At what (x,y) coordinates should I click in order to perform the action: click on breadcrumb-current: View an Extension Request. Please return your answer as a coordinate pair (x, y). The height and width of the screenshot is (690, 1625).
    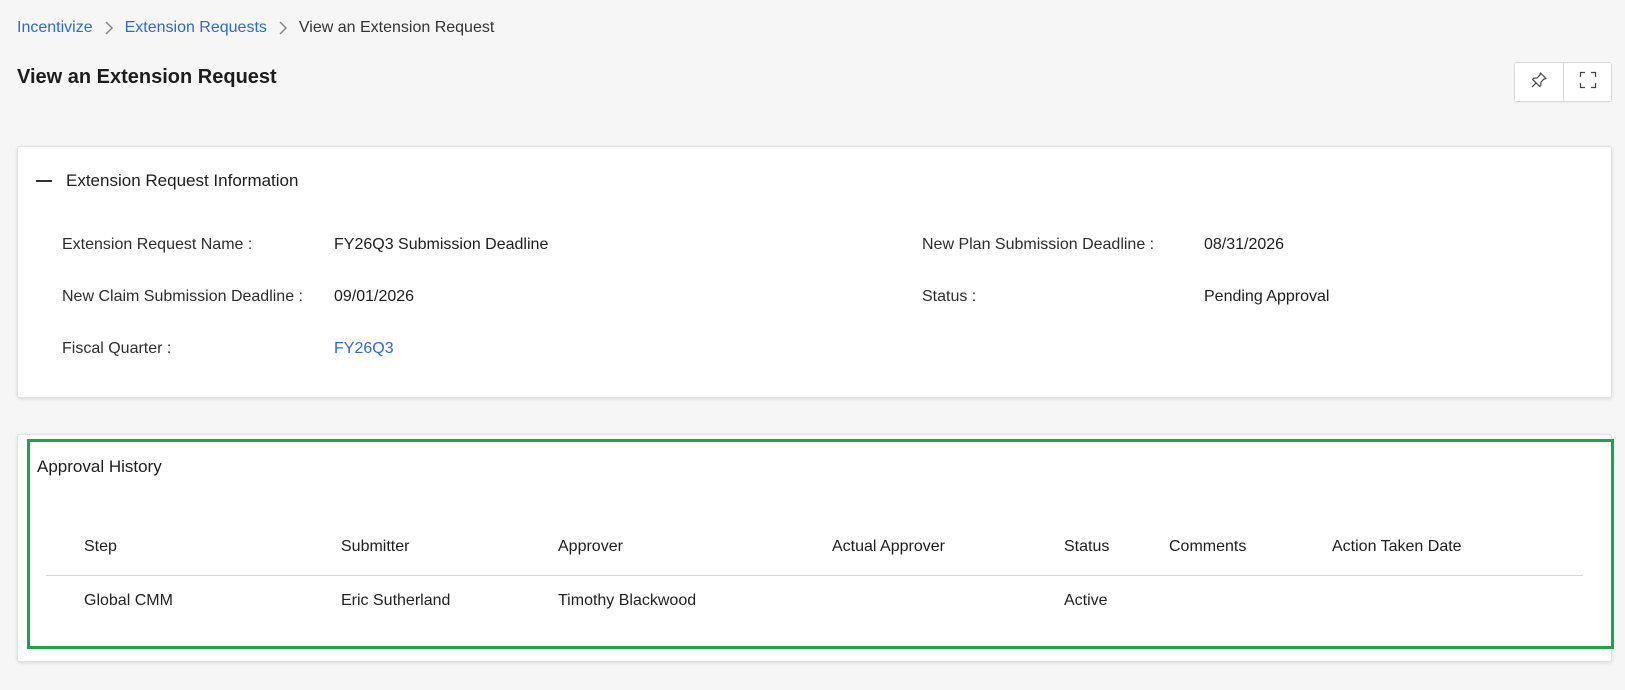
    Looking at the image, I should click on (396, 27).